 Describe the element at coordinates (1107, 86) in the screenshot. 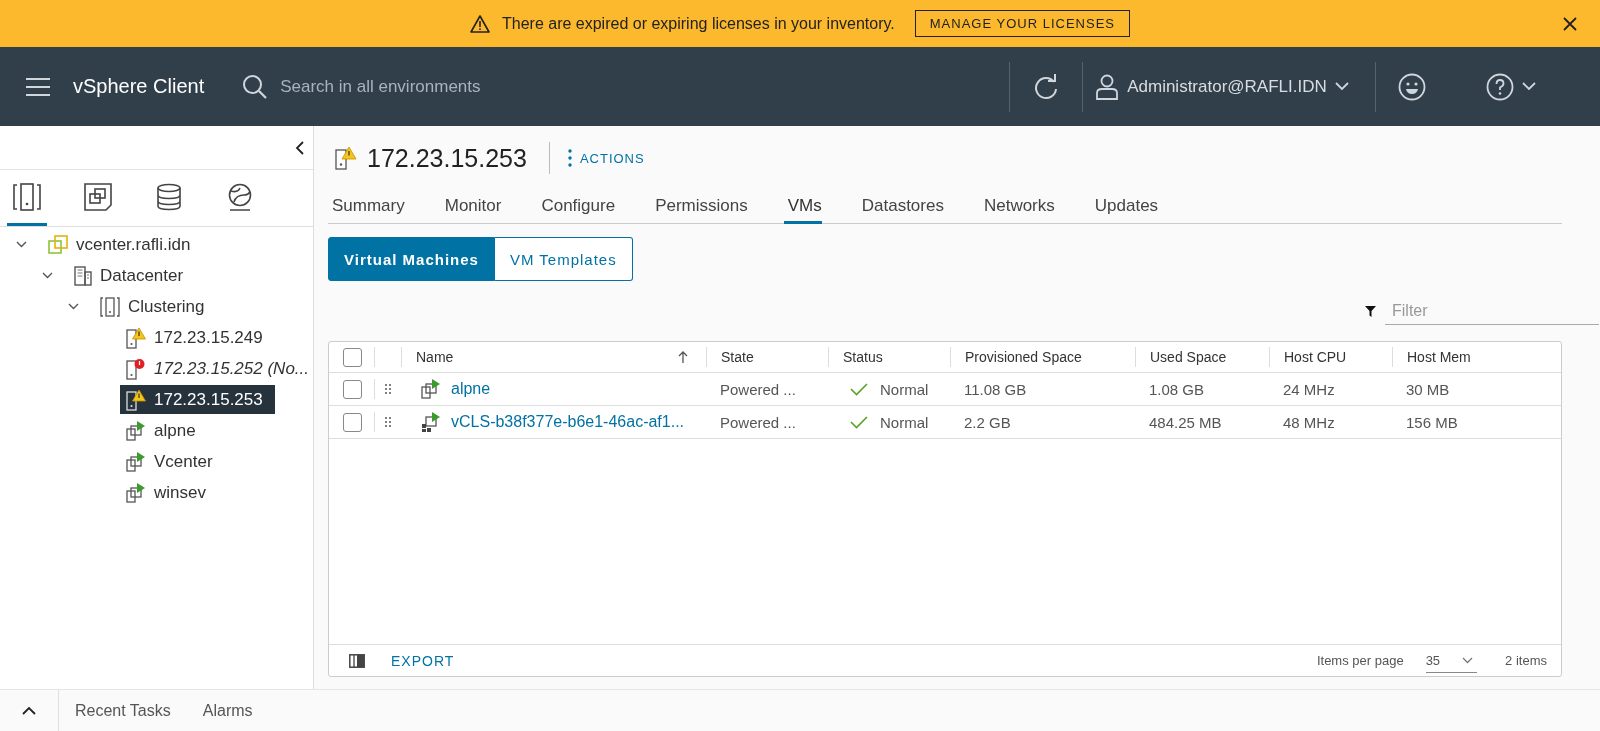

I see `user-icon` at that location.